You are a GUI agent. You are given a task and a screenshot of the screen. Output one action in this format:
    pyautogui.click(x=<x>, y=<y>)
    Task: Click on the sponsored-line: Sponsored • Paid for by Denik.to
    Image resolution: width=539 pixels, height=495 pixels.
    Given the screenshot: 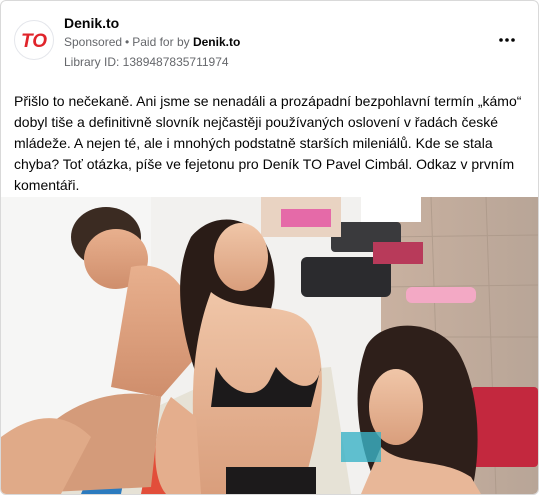 What is the action you would take?
    pyautogui.click(x=152, y=42)
    